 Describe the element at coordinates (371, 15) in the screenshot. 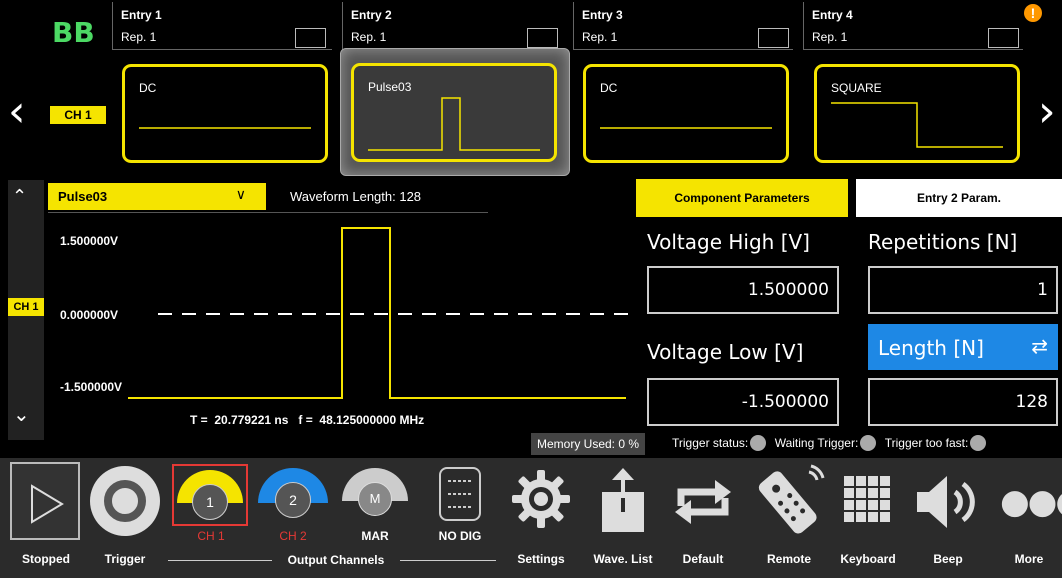

I see `entry-title: Entry 2` at that location.